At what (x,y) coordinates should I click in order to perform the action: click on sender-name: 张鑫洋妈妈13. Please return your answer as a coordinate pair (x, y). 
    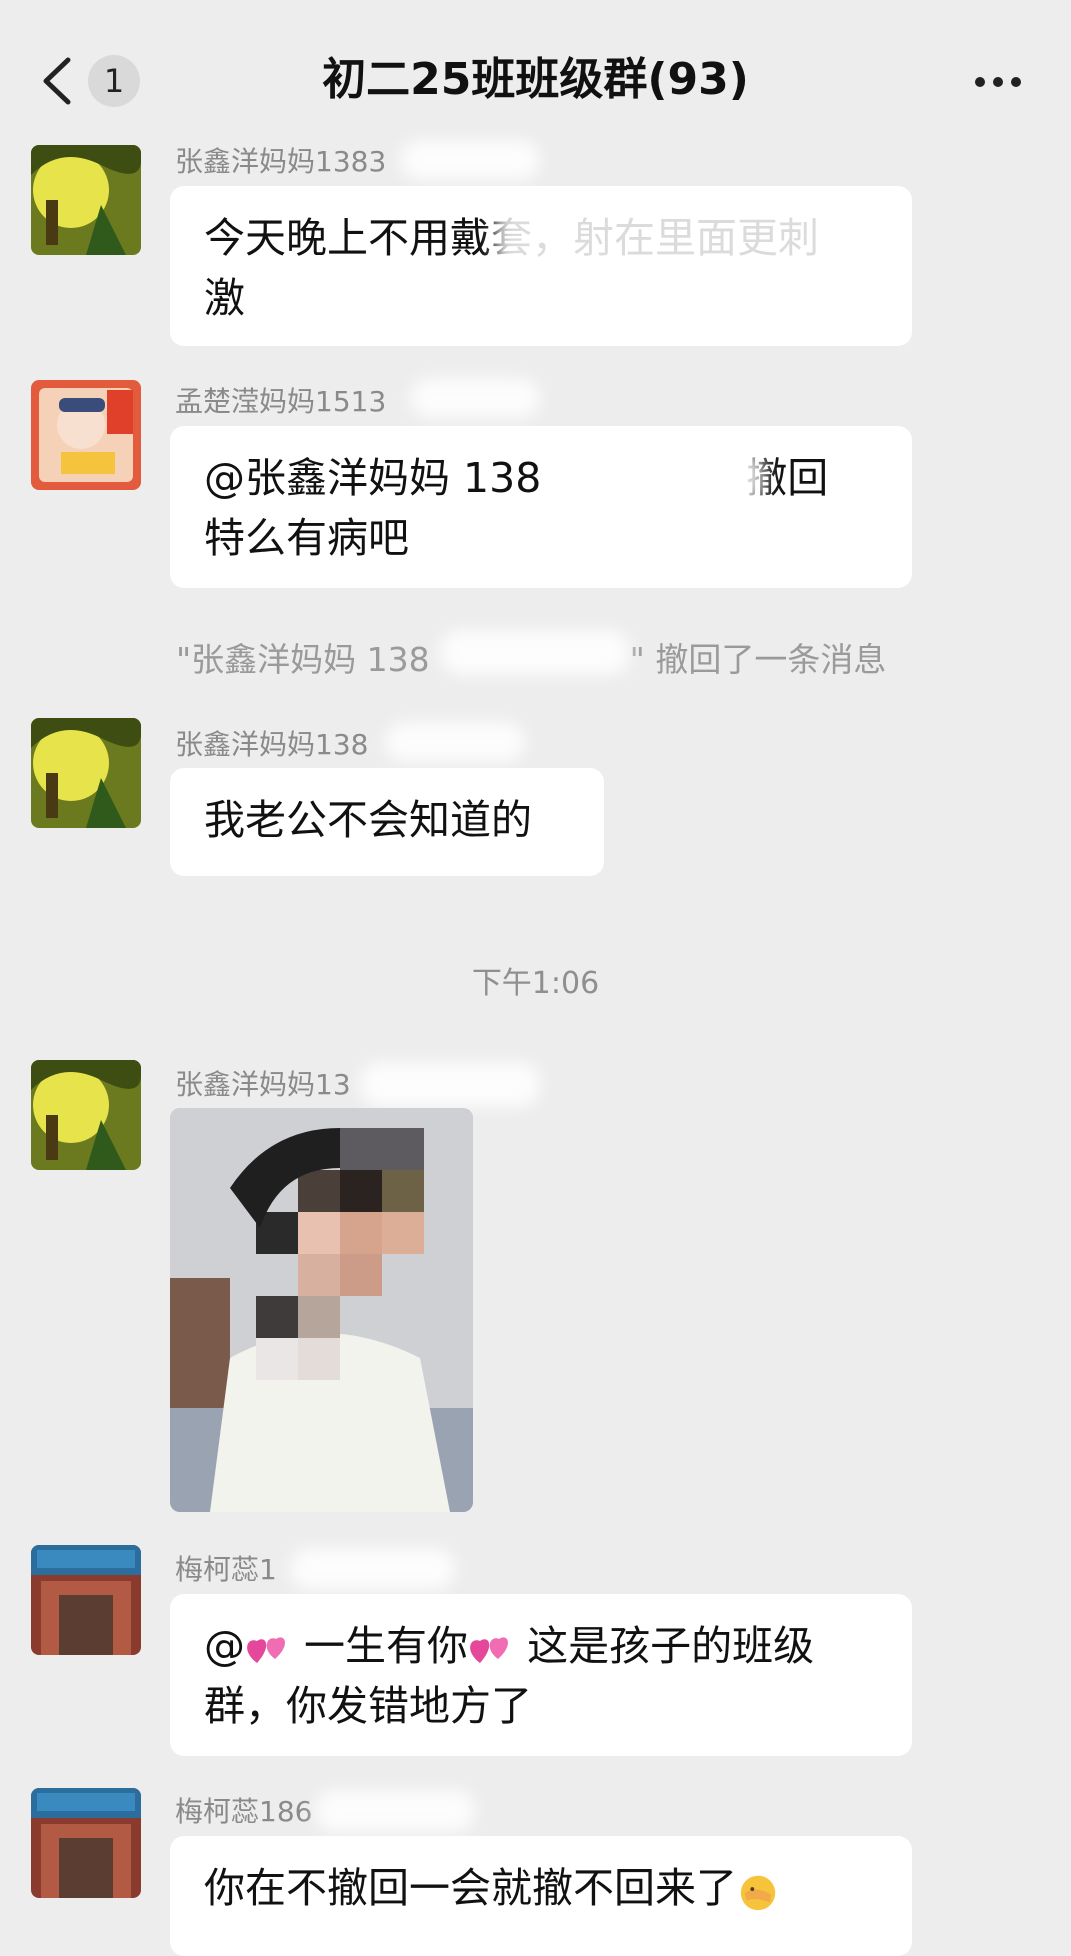
    Looking at the image, I should click on (263, 1084).